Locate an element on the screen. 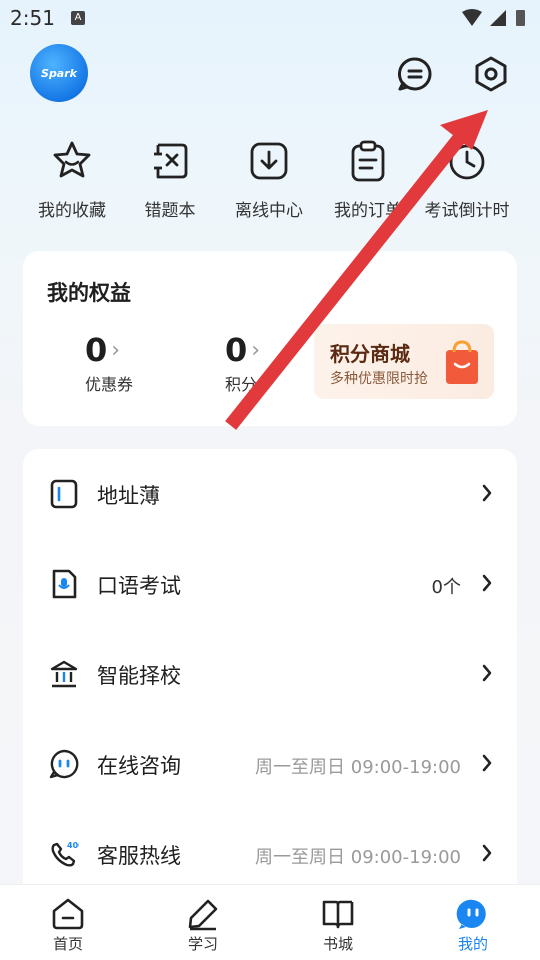 This screenshot has width=540, height=960. coupons-label: 优惠券 is located at coordinates (109, 384).